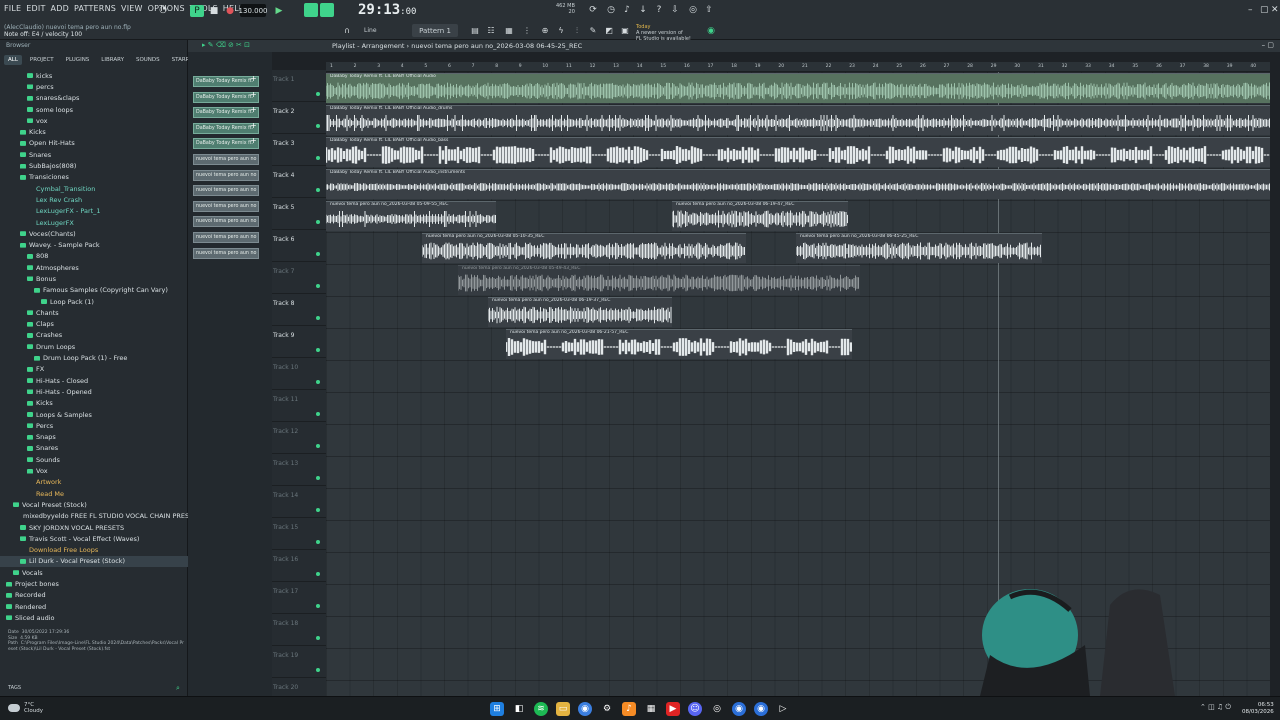  What do you see at coordinates (311, 10) in the screenshot?
I see `snap-mode-button` at bounding box center [311, 10].